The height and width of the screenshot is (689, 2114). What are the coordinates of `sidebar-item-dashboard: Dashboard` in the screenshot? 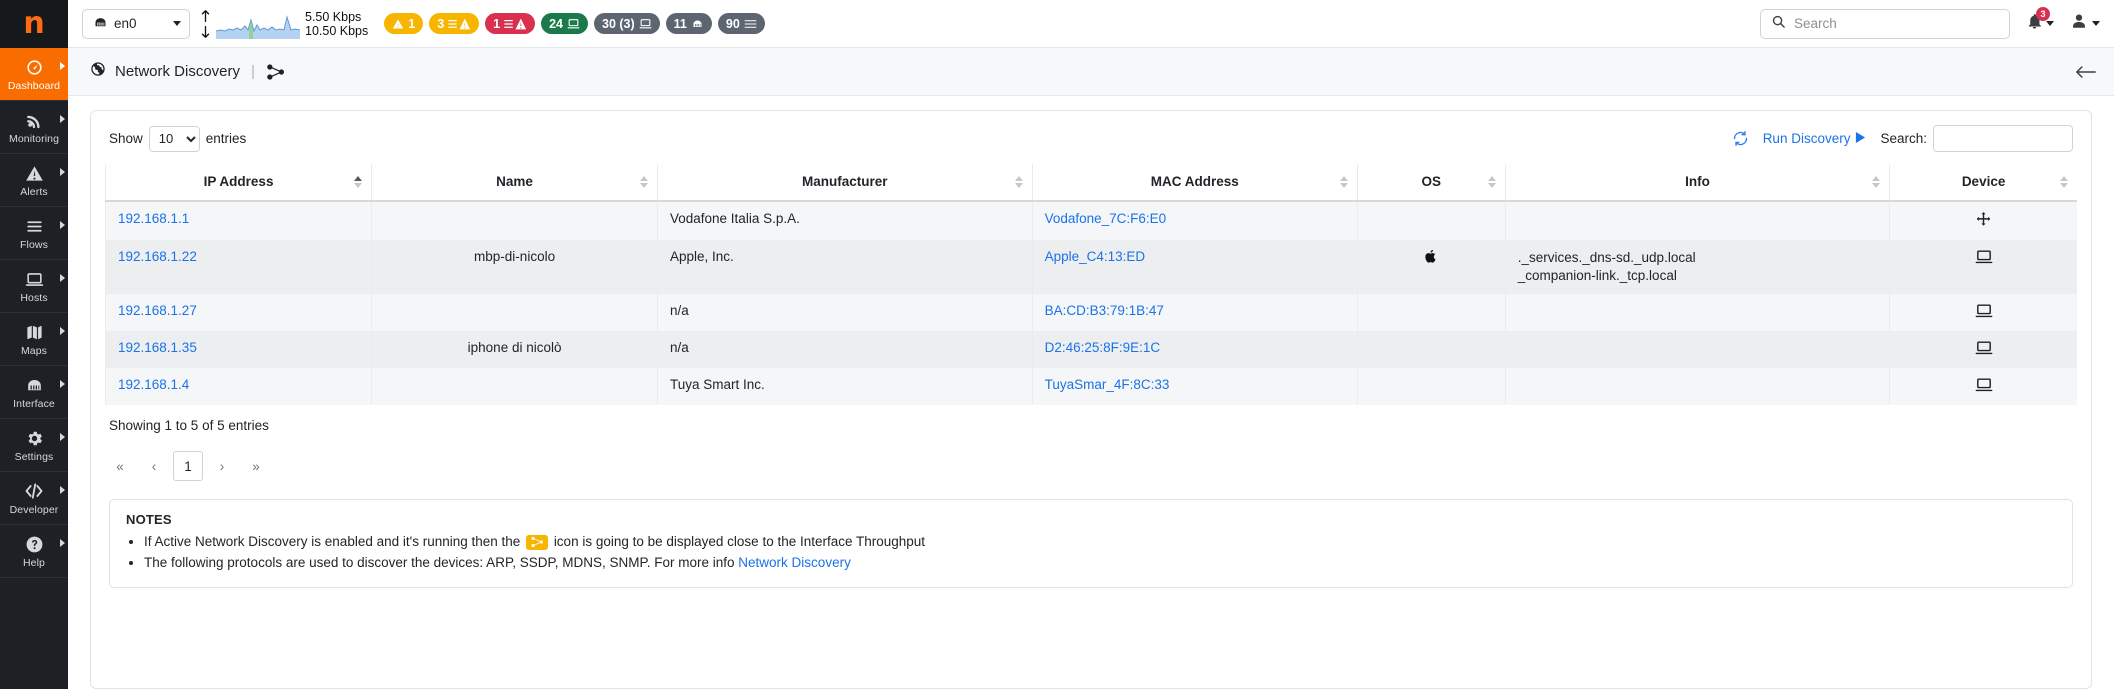 It's located at (34, 74).